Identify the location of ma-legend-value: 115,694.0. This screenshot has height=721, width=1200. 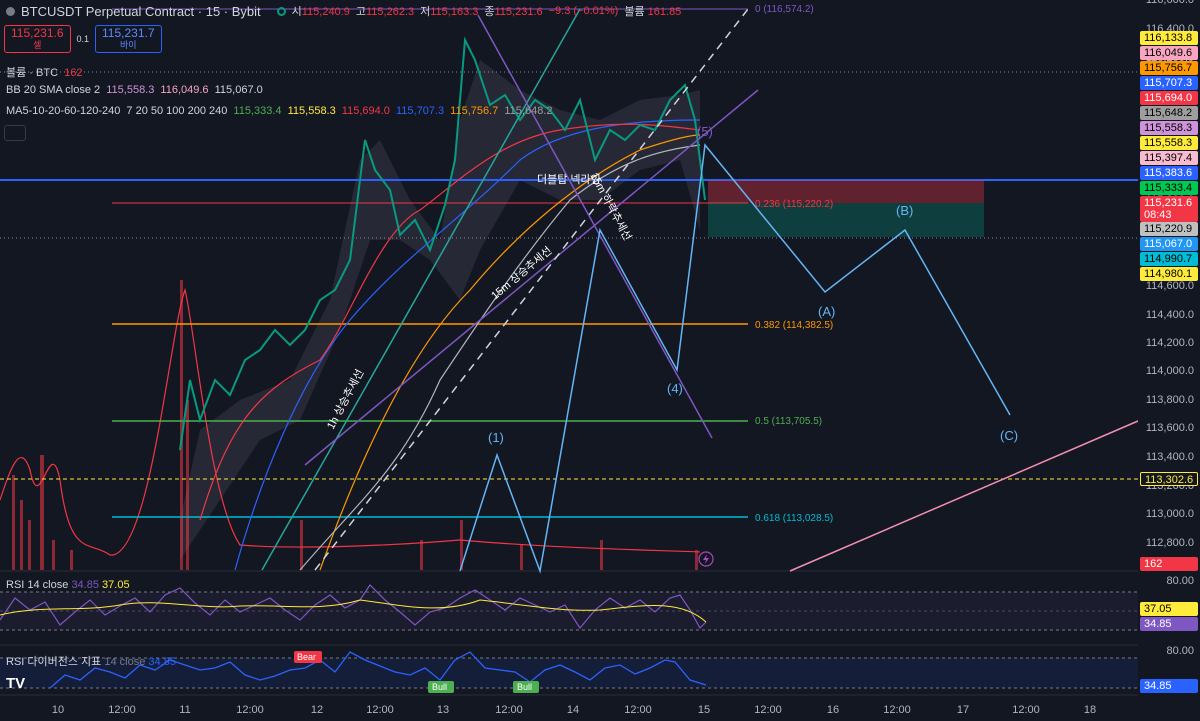
(365, 111).